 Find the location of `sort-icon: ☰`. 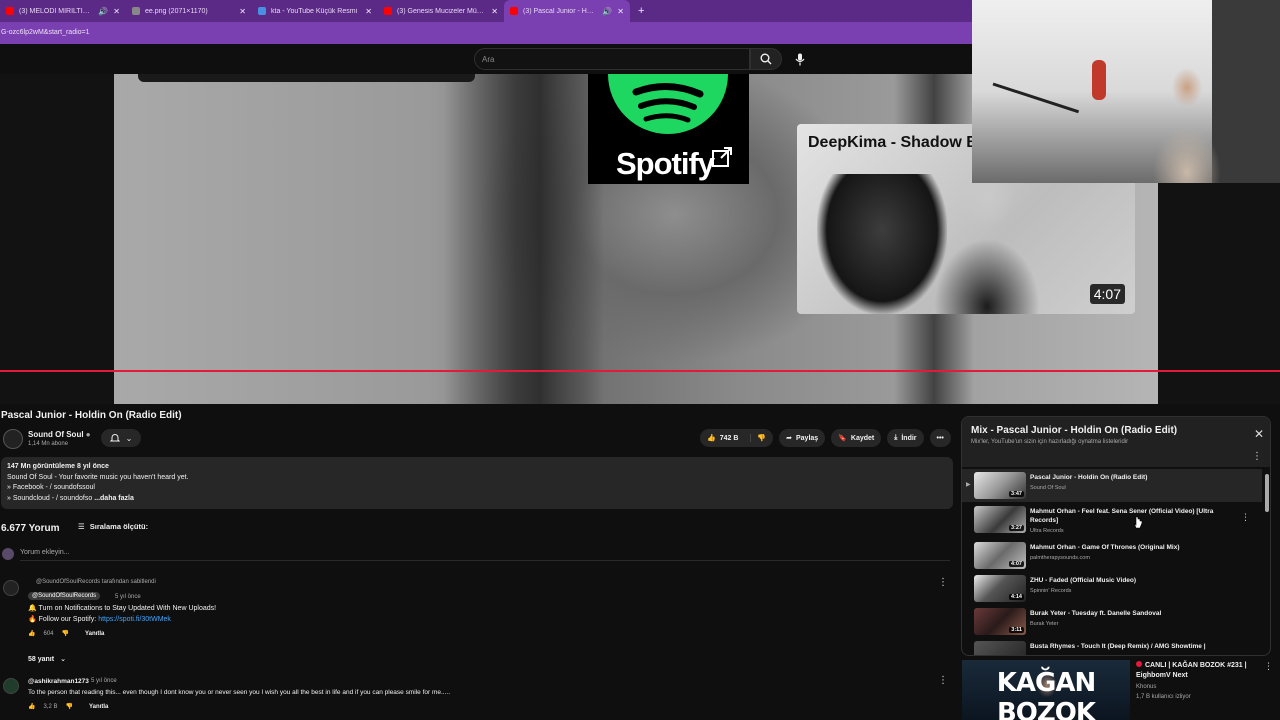

sort-icon: ☰ is located at coordinates (81, 526).